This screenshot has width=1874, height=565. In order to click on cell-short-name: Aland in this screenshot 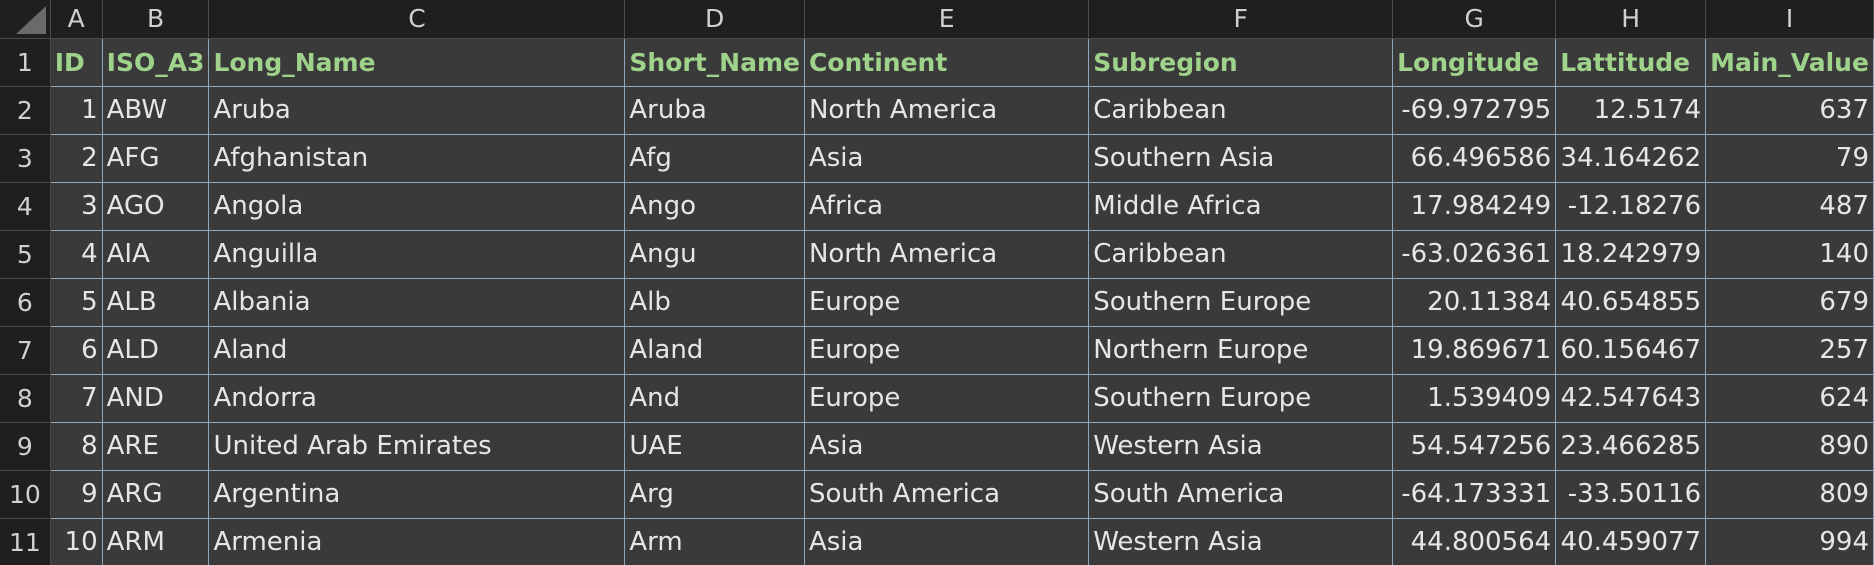, I will do `click(714, 350)`.